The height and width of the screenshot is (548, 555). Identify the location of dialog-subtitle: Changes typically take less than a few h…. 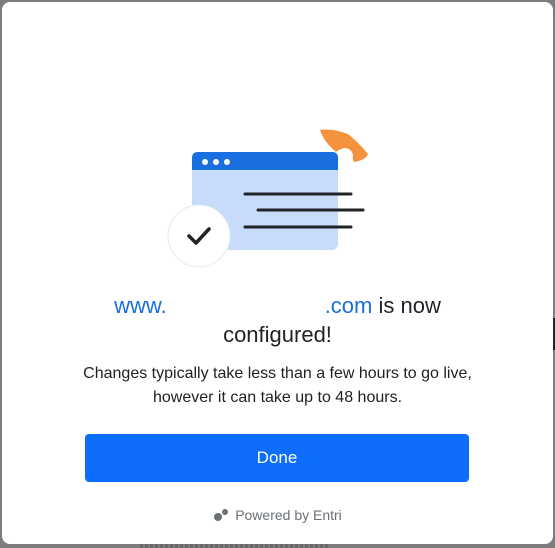
(277, 385).